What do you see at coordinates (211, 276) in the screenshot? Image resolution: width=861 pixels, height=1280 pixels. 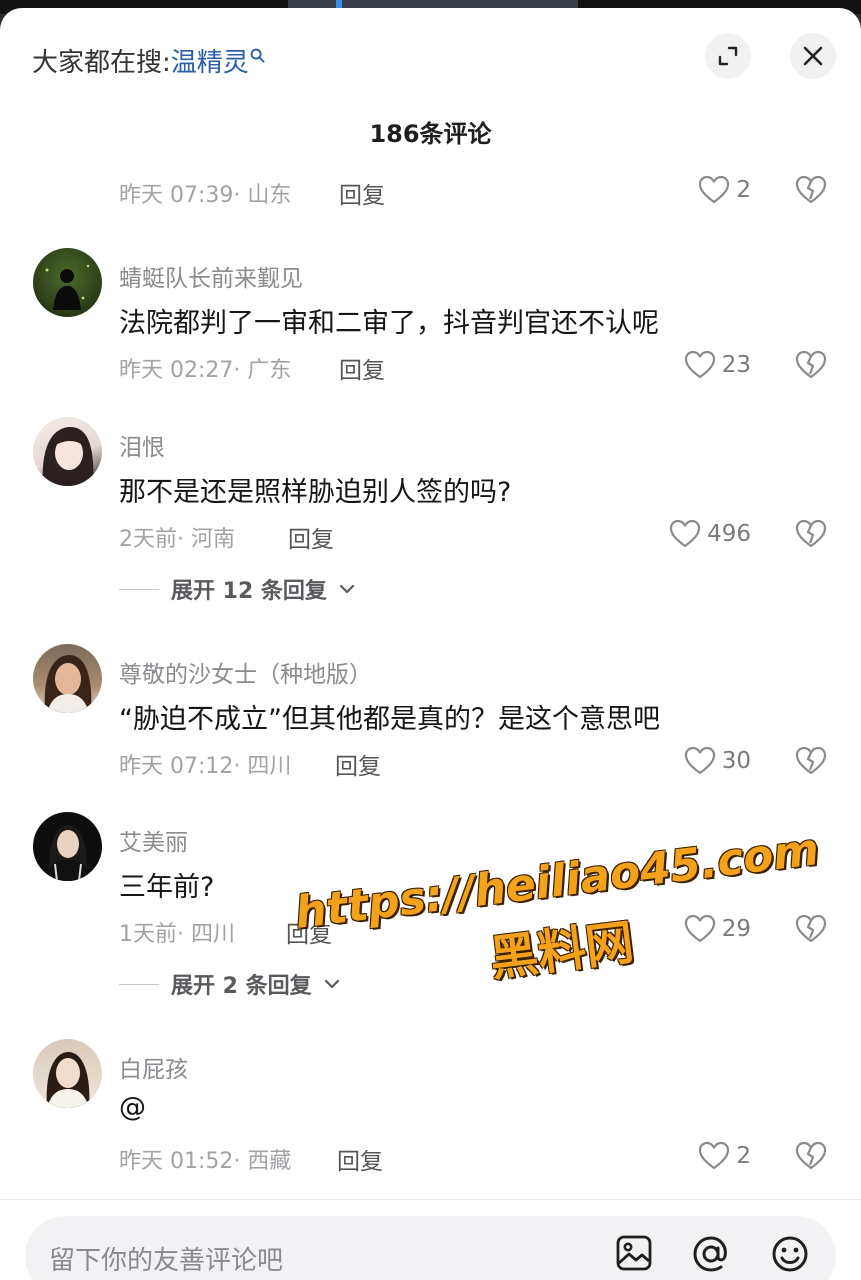 I see `comment-username: 蜻蜓队长前来觐见` at bounding box center [211, 276].